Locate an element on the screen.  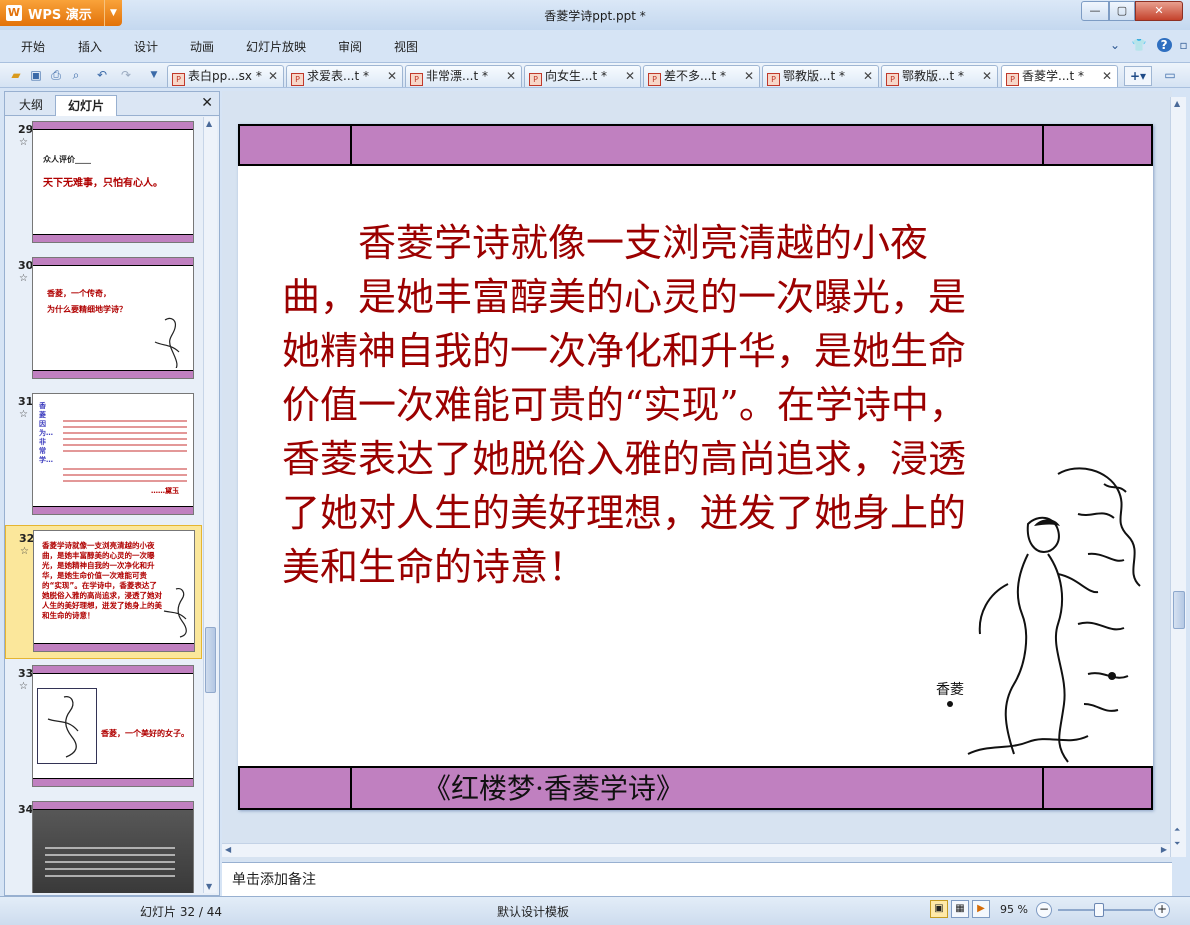
save-icon: ▣ is located at coordinates (36, 75).